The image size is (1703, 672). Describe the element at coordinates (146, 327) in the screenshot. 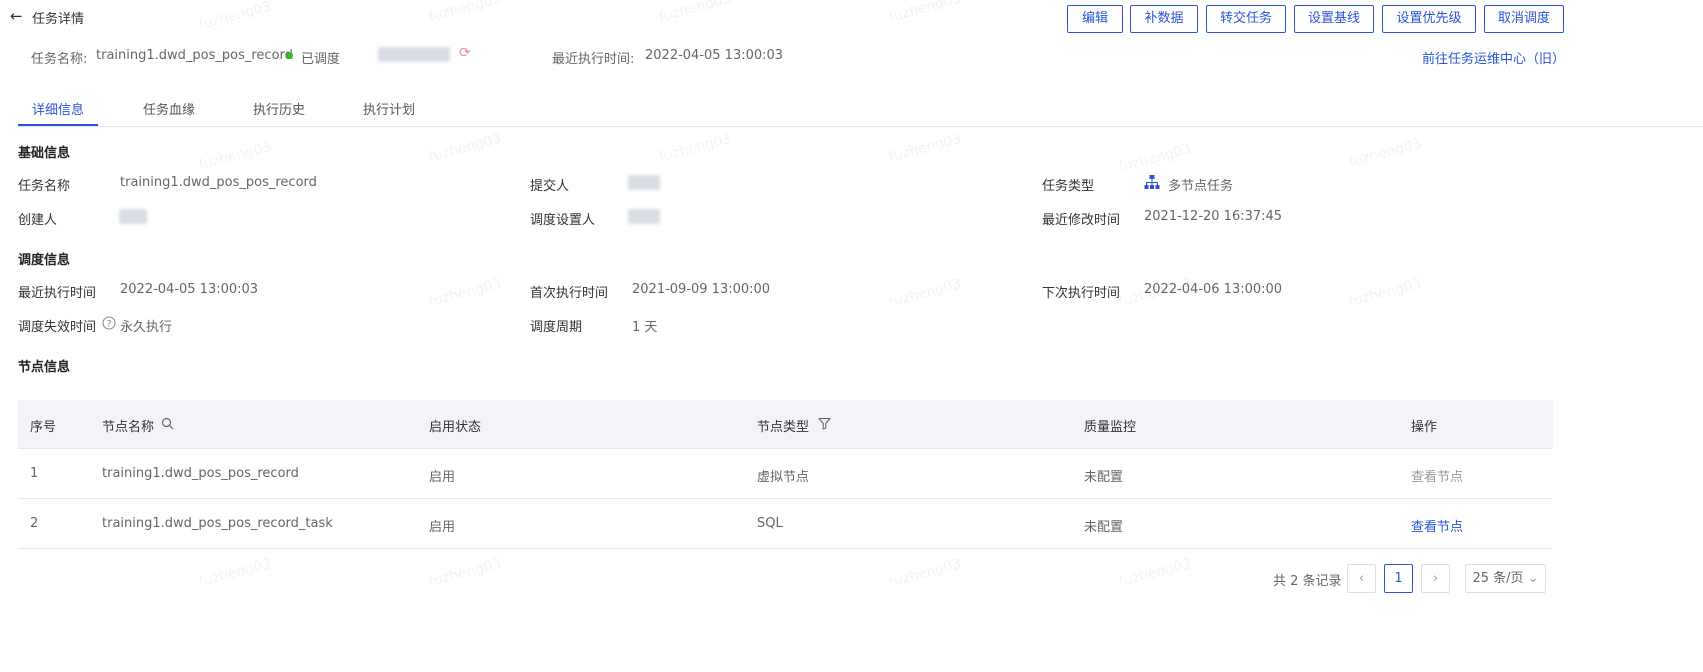

I see `expire-value: 永久执行` at that location.